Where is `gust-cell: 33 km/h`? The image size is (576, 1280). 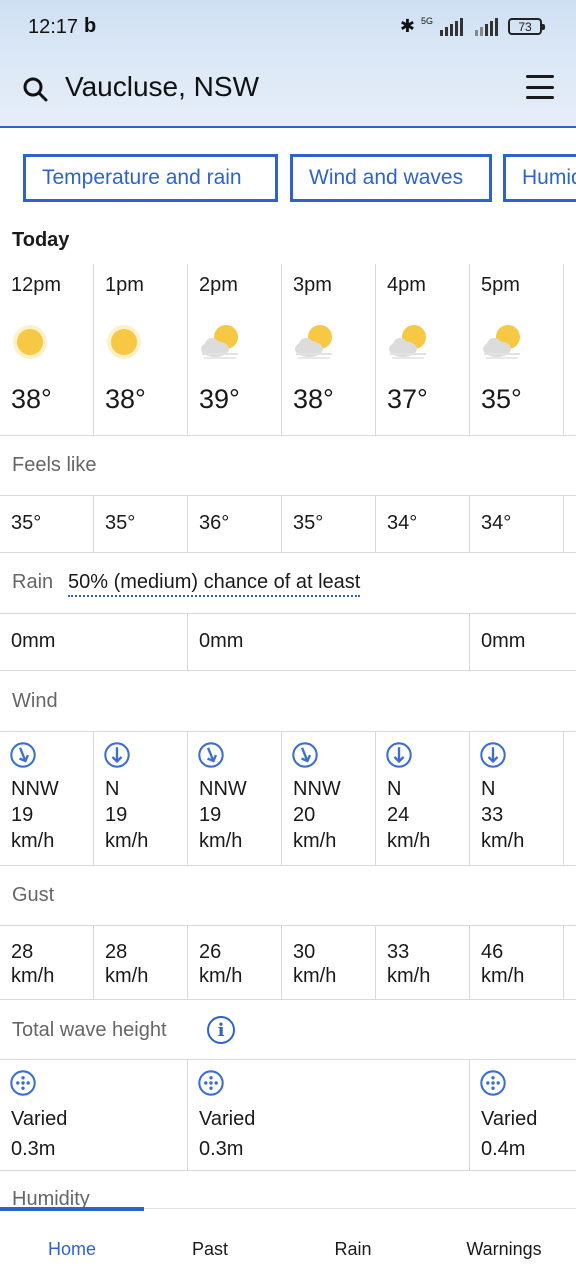
gust-cell: 33 km/h is located at coordinates (423, 962).